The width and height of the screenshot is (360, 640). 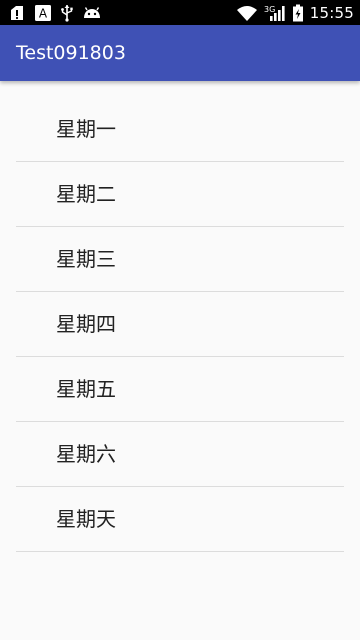 I want to click on list-item-label: 星期六, so click(x=86, y=454).